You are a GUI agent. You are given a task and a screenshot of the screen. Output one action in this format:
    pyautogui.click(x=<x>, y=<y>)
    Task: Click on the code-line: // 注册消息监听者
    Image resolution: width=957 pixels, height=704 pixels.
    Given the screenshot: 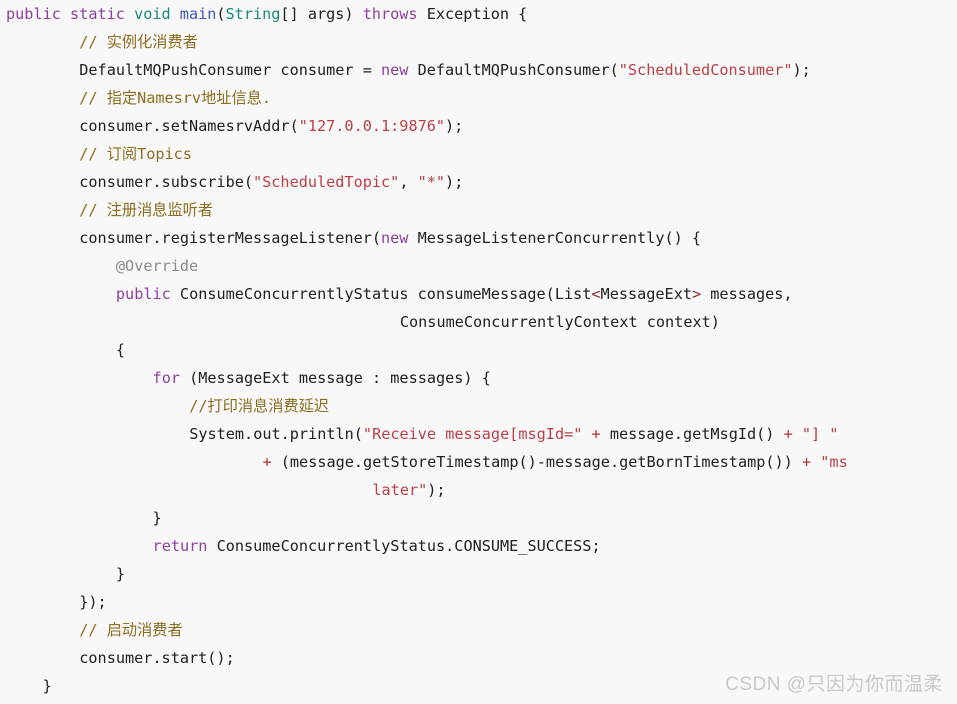 What is the action you would take?
    pyautogui.click(x=478, y=210)
    